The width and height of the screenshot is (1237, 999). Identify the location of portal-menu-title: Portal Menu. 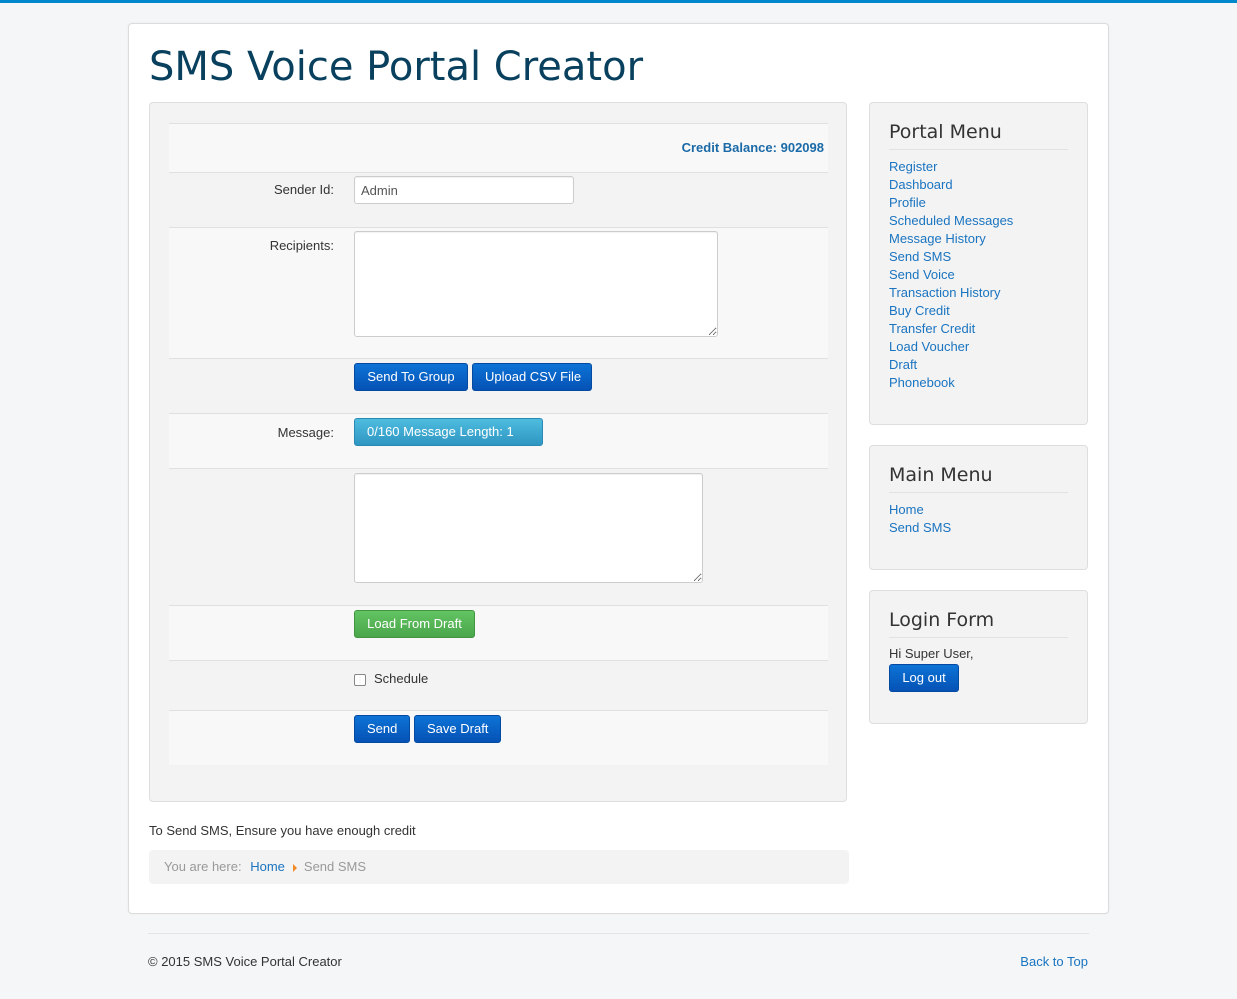
(978, 135).